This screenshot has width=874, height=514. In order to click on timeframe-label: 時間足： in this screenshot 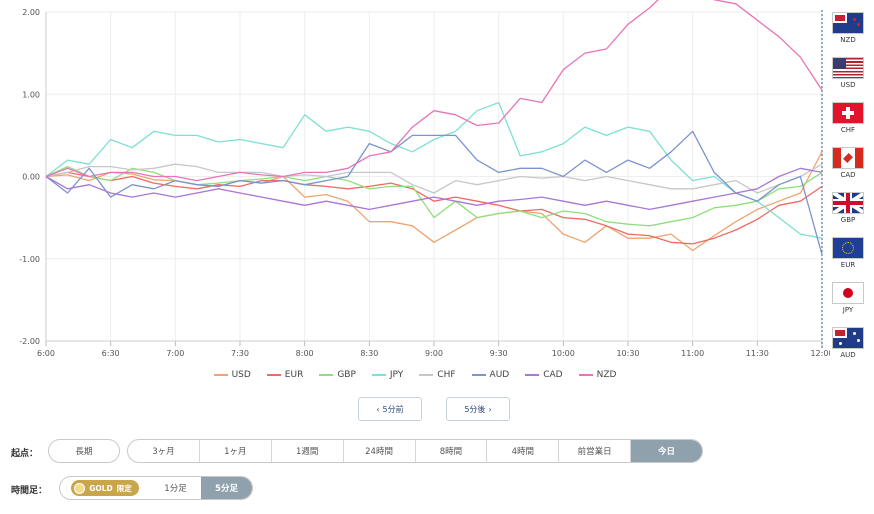, I will do `click(29, 491)`.